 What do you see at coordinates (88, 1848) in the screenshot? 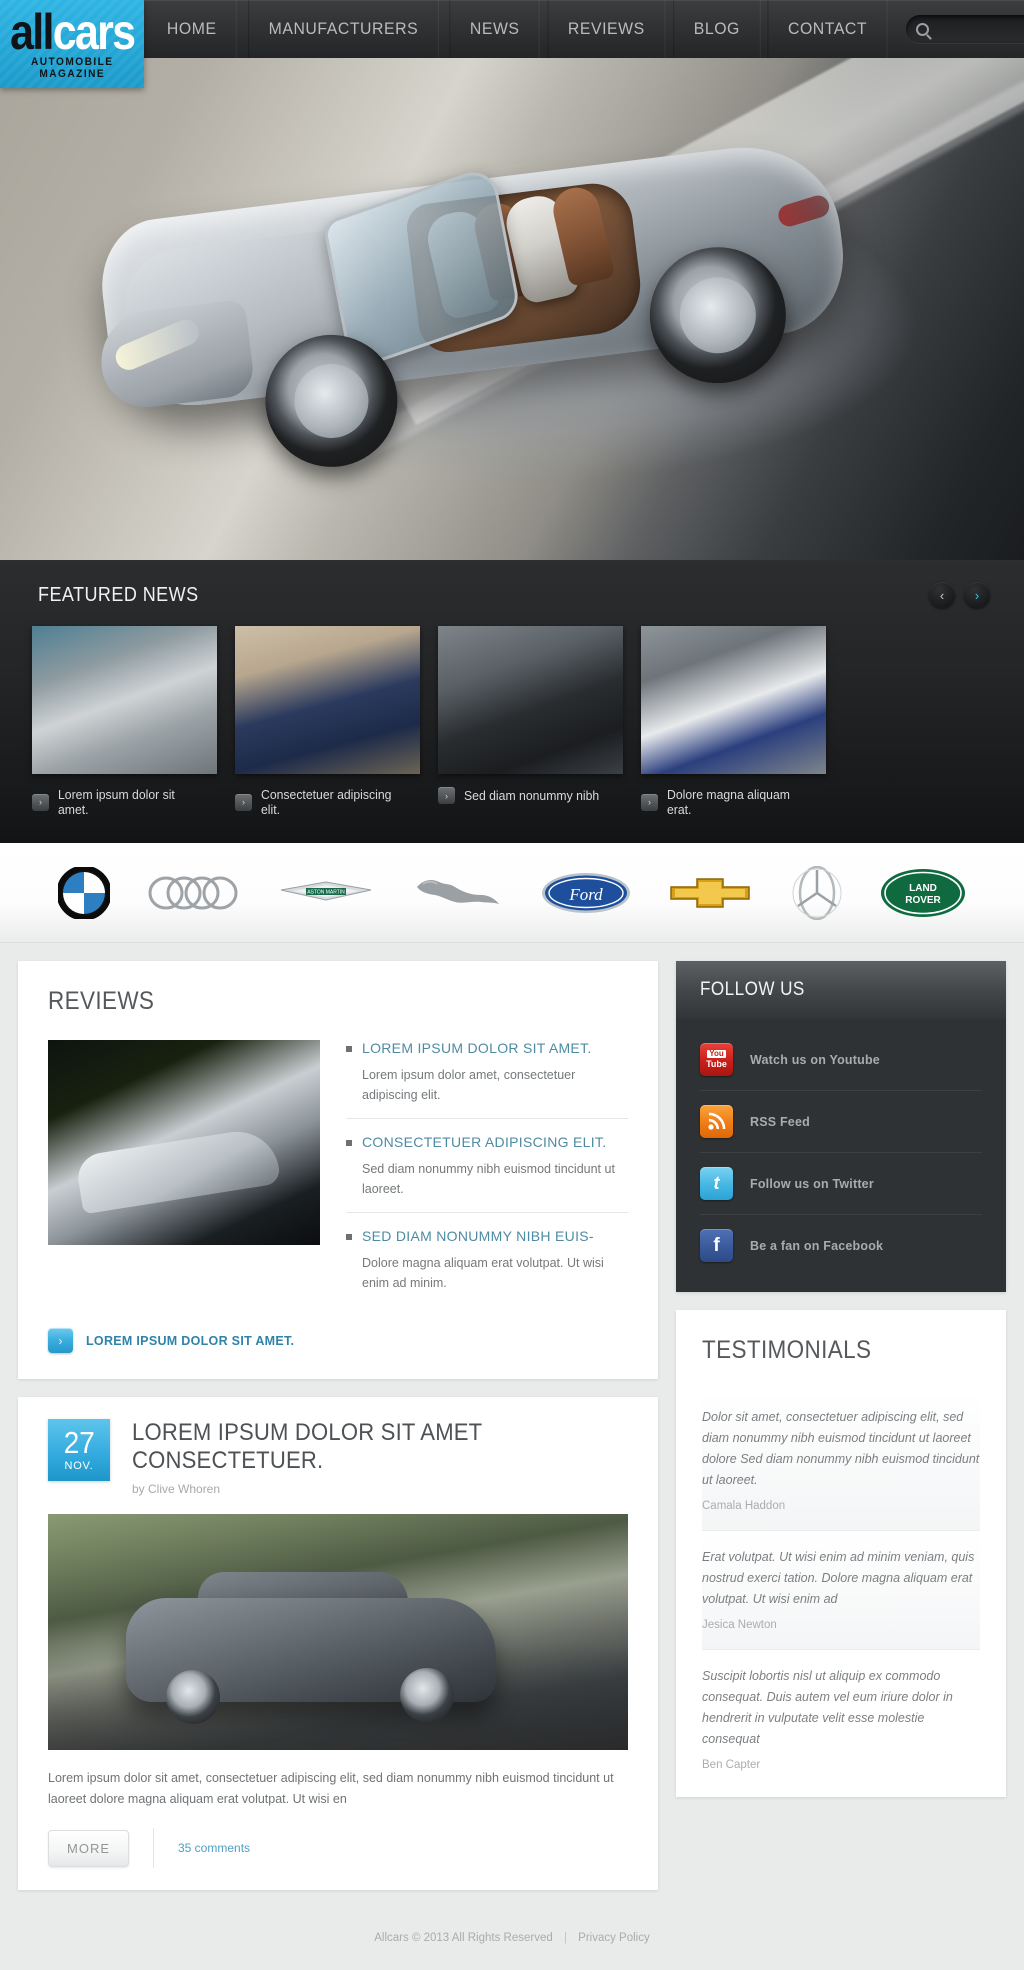
I see `post-more-button: MORE` at bounding box center [88, 1848].